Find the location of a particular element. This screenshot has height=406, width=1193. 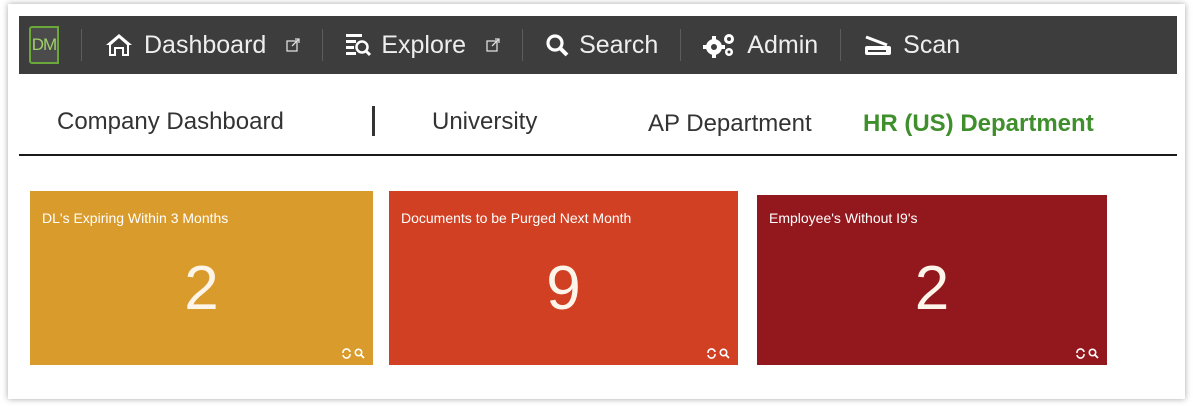

tab-ap-department: AP Department is located at coordinates (730, 124).